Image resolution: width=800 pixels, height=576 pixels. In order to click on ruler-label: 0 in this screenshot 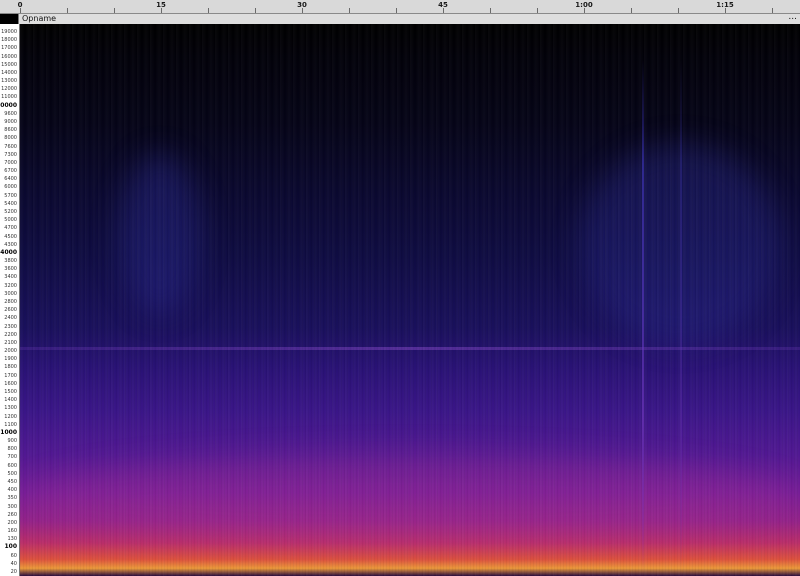, I will do `click(20, 5)`.